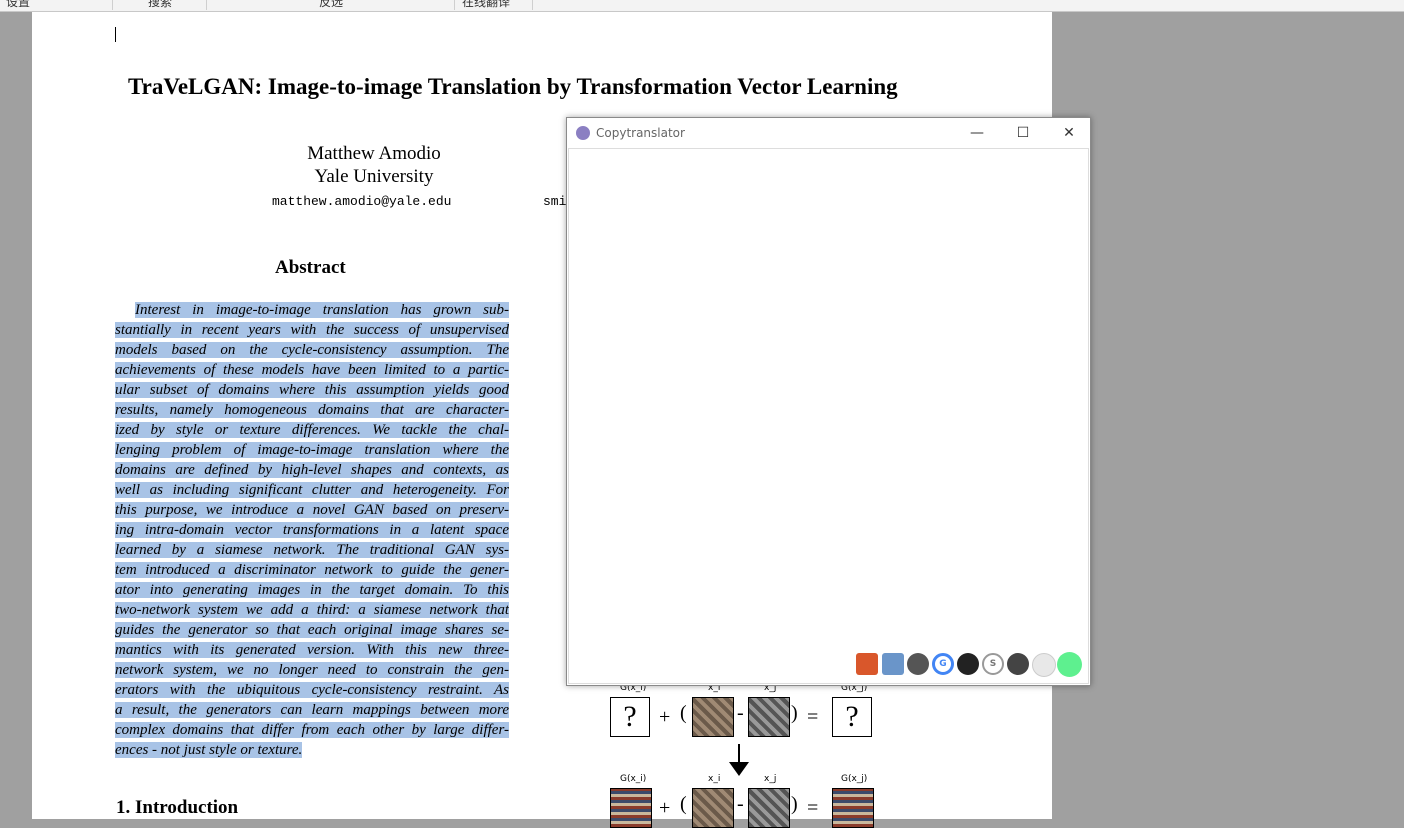 This screenshot has width=1404, height=828. Describe the element at coordinates (943, 664) in the screenshot. I see `google-icon: G` at that location.